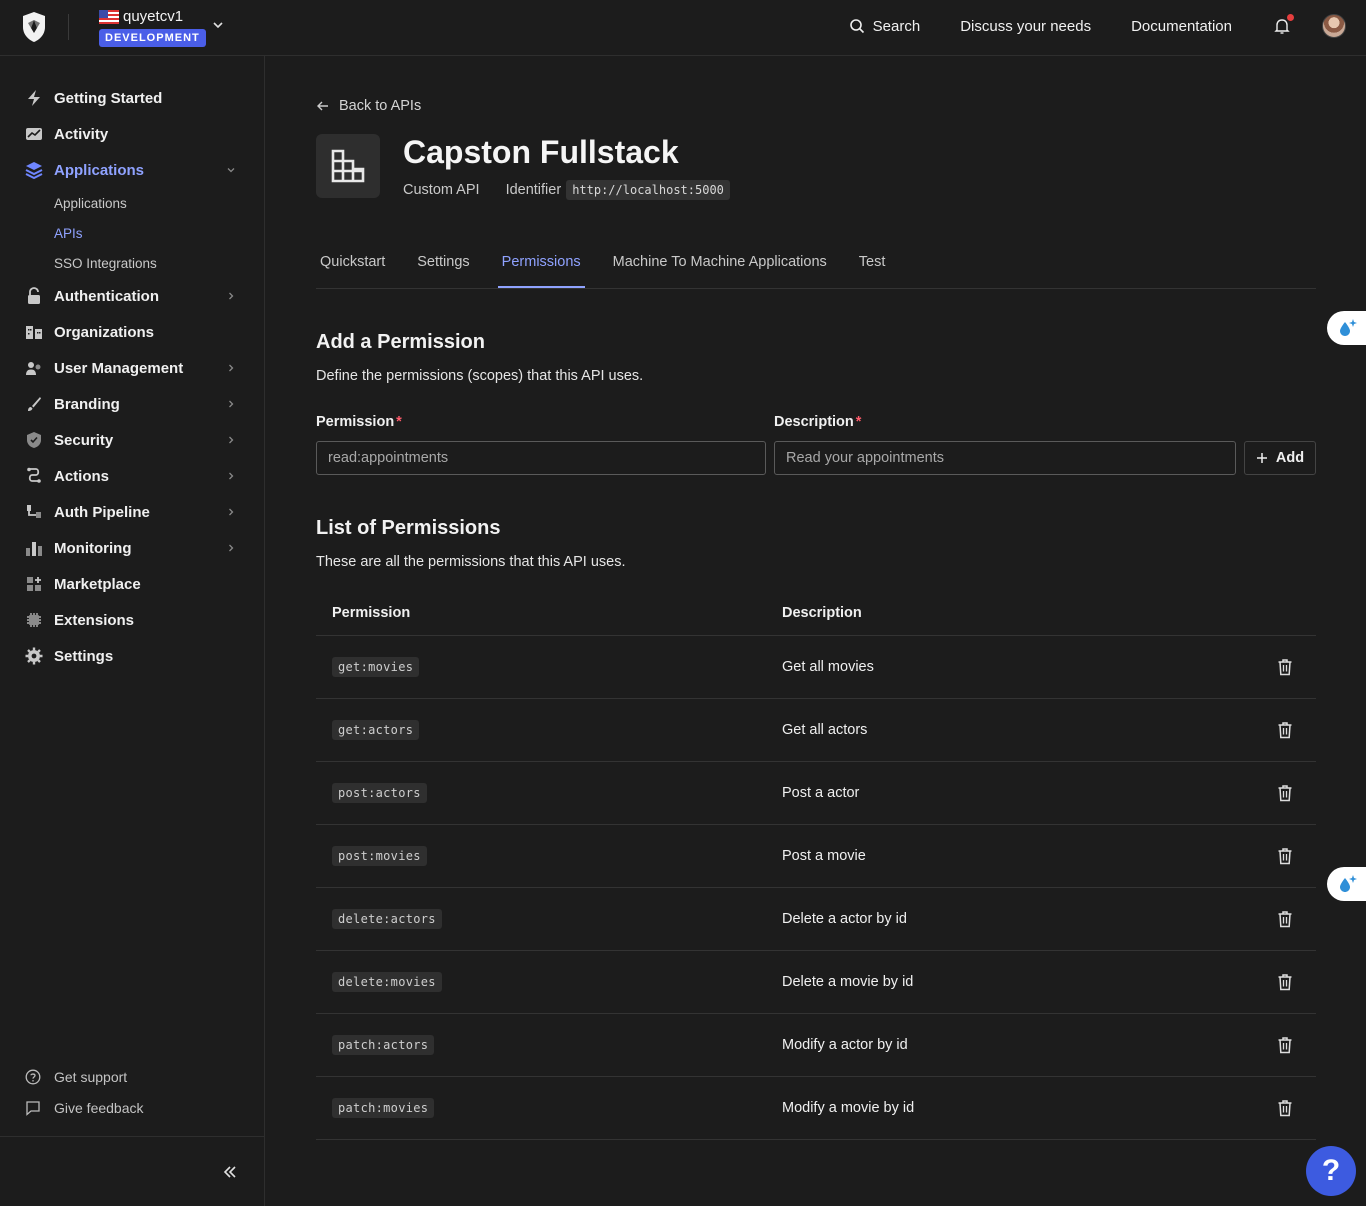 The width and height of the screenshot is (1366, 1206). I want to click on sidebar-item-getting-started: Getting Started, so click(132, 98).